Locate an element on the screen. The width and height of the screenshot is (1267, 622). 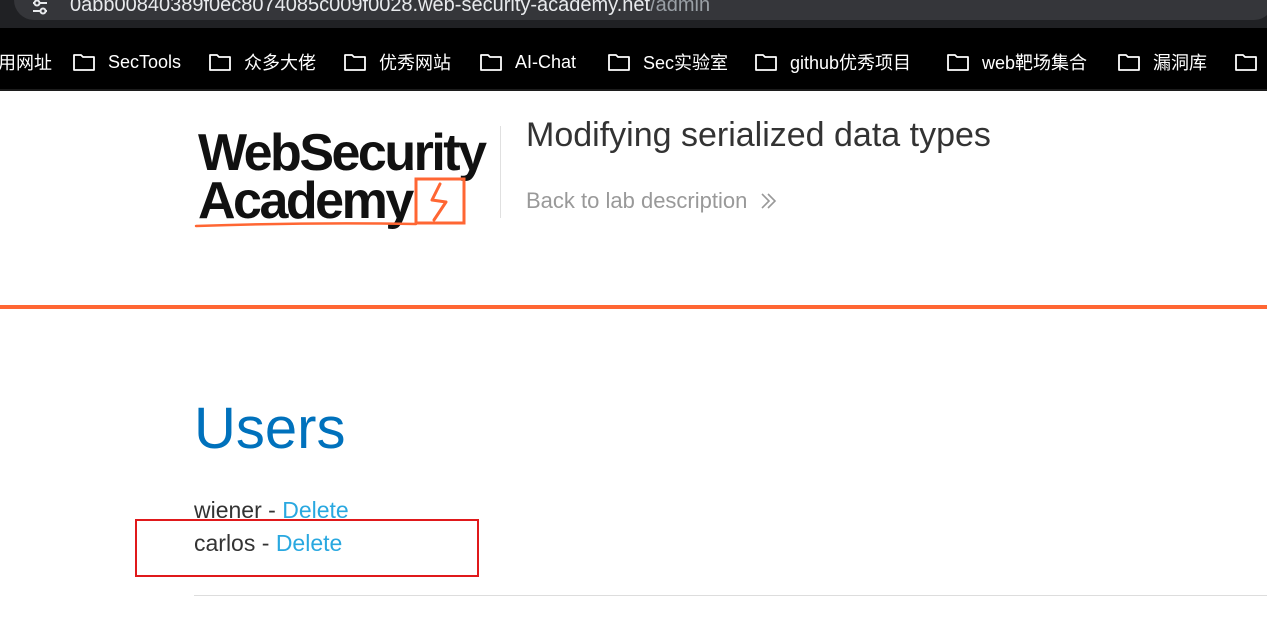
bookmark-folder-ai-chat: AI-Chat is located at coordinates (527, 62).